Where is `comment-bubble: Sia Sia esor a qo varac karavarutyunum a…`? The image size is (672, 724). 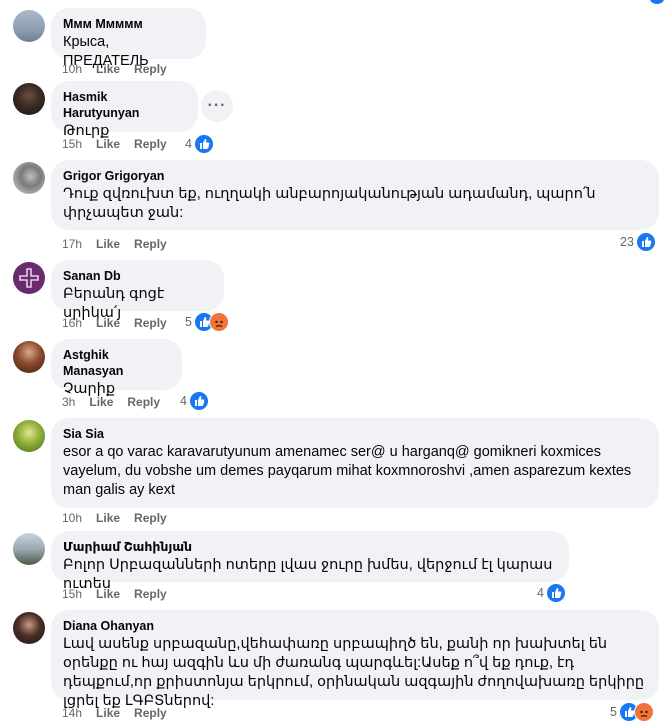 comment-bubble: Sia Sia esor a qo varac karavarutyunum a… is located at coordinates (355, 463).